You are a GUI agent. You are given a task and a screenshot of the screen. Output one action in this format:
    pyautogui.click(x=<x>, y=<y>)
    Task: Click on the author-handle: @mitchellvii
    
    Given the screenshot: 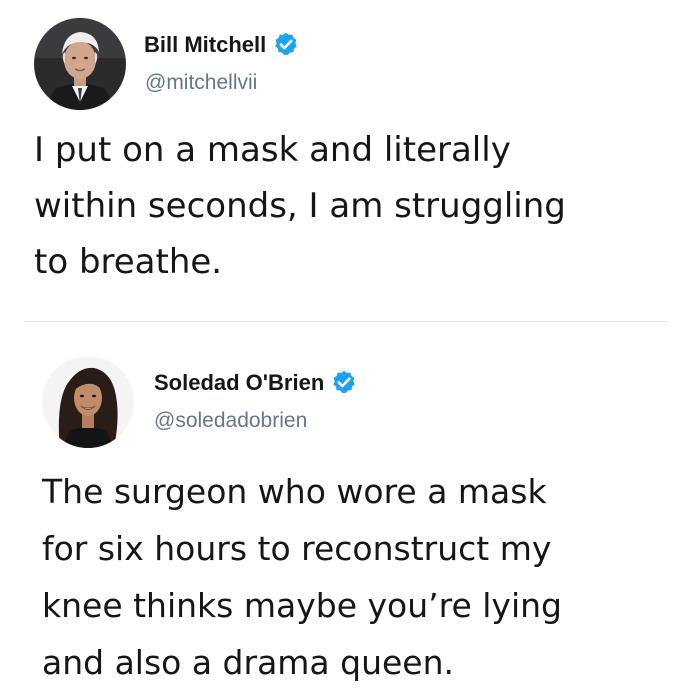 What is the action you would take?
    pyautogui.click(x=201, y=83)
    